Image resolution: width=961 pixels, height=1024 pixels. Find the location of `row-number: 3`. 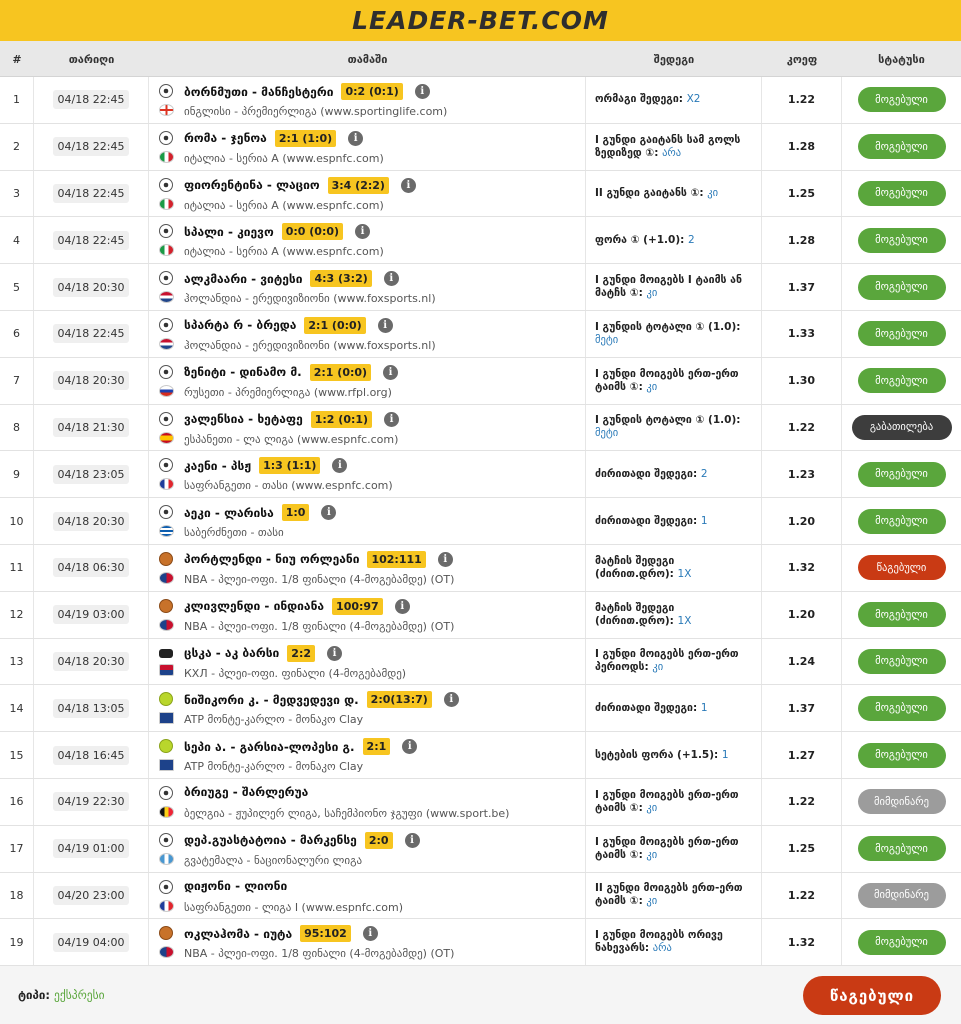

row-number: 3 is located at coordinates (17, 193).